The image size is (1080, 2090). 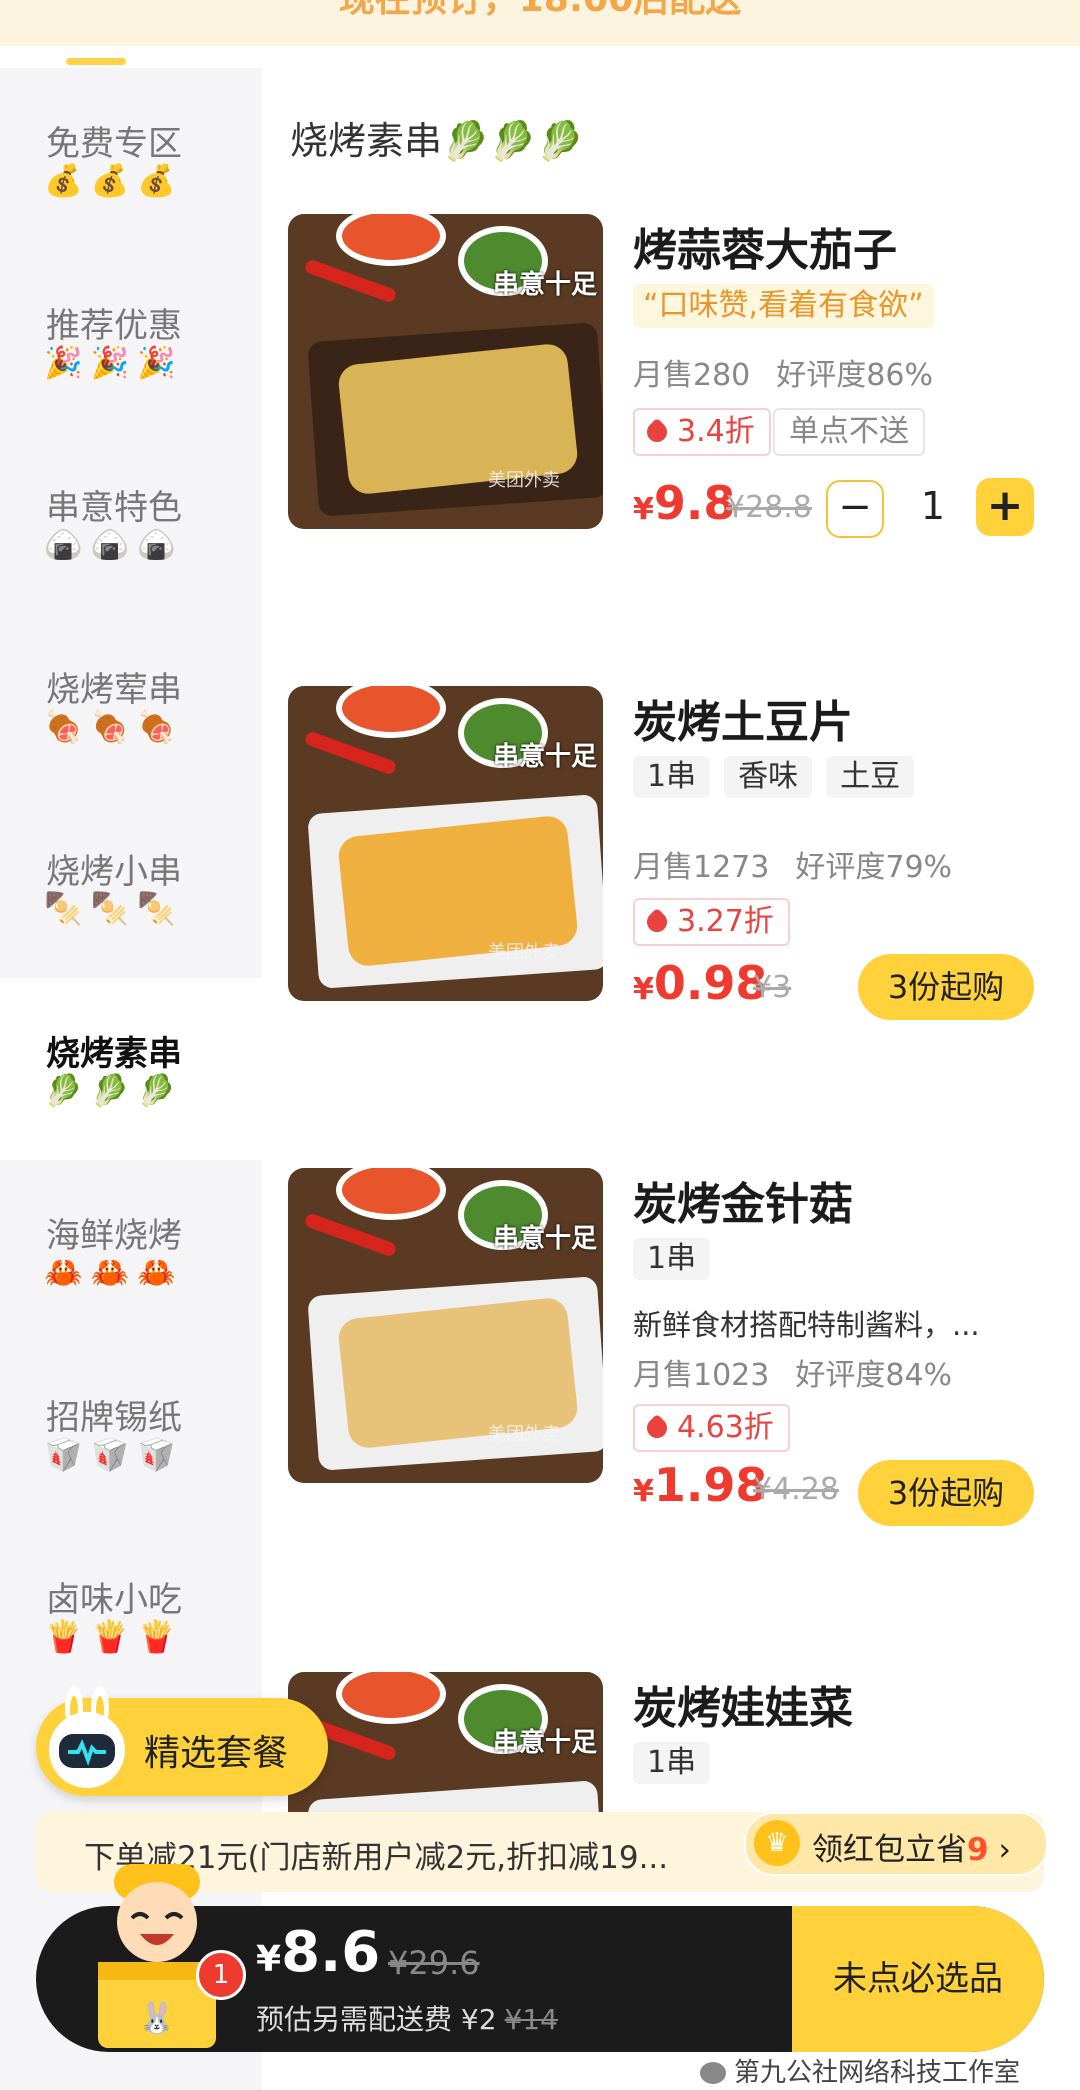 What do you see at coordinates (216, 1753) in the screenshot?
I see `featured-set-meal-label: 精选套餐` at bounding box center [216, 1753].